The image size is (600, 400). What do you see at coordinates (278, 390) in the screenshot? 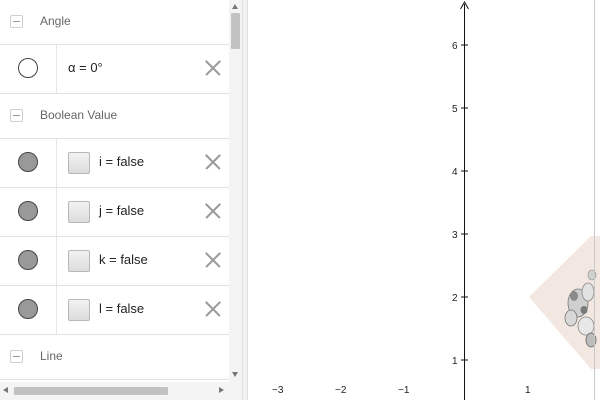
I see `x-tick-label: −3` at bounding box center [278, 390].